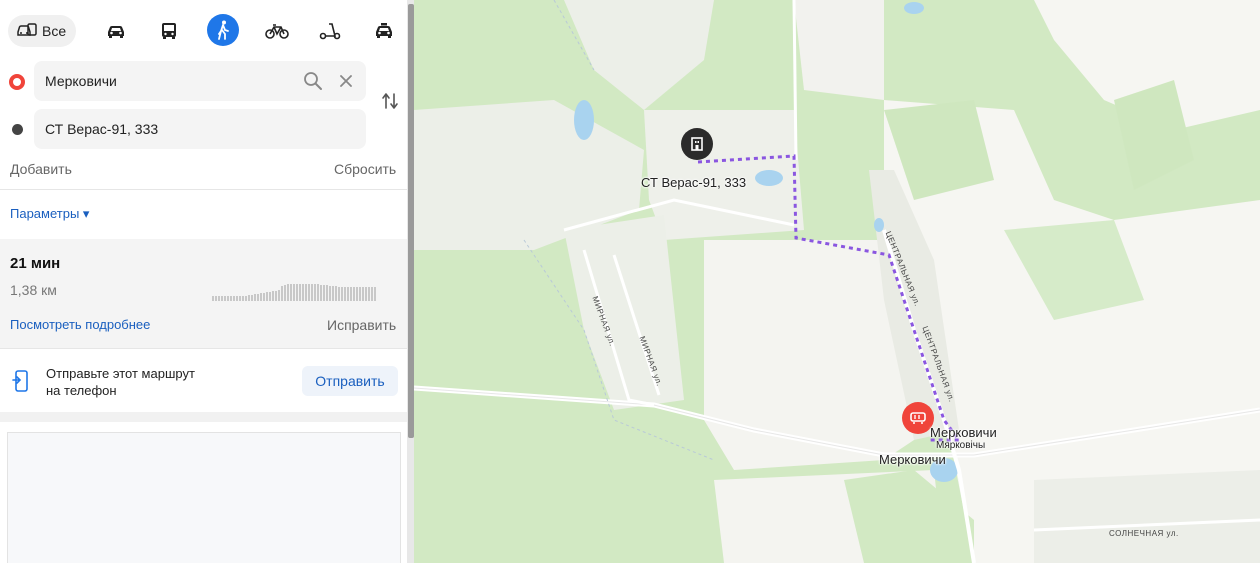 Image resolution: width=1260 pixels, height=563 pixels. I want to click on section-separator, so click(203, 417).